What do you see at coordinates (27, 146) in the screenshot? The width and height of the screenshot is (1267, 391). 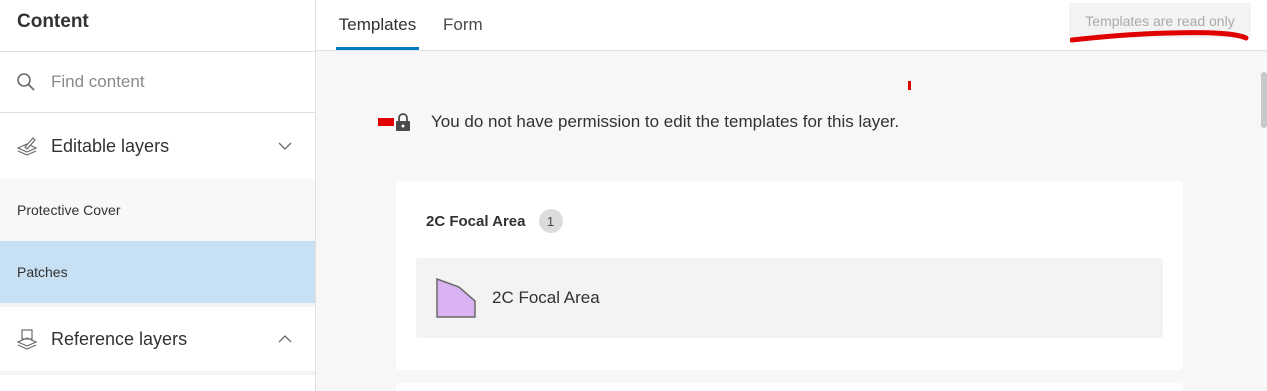 I see `editable-layers-icon` at bounding box center [27, 146].